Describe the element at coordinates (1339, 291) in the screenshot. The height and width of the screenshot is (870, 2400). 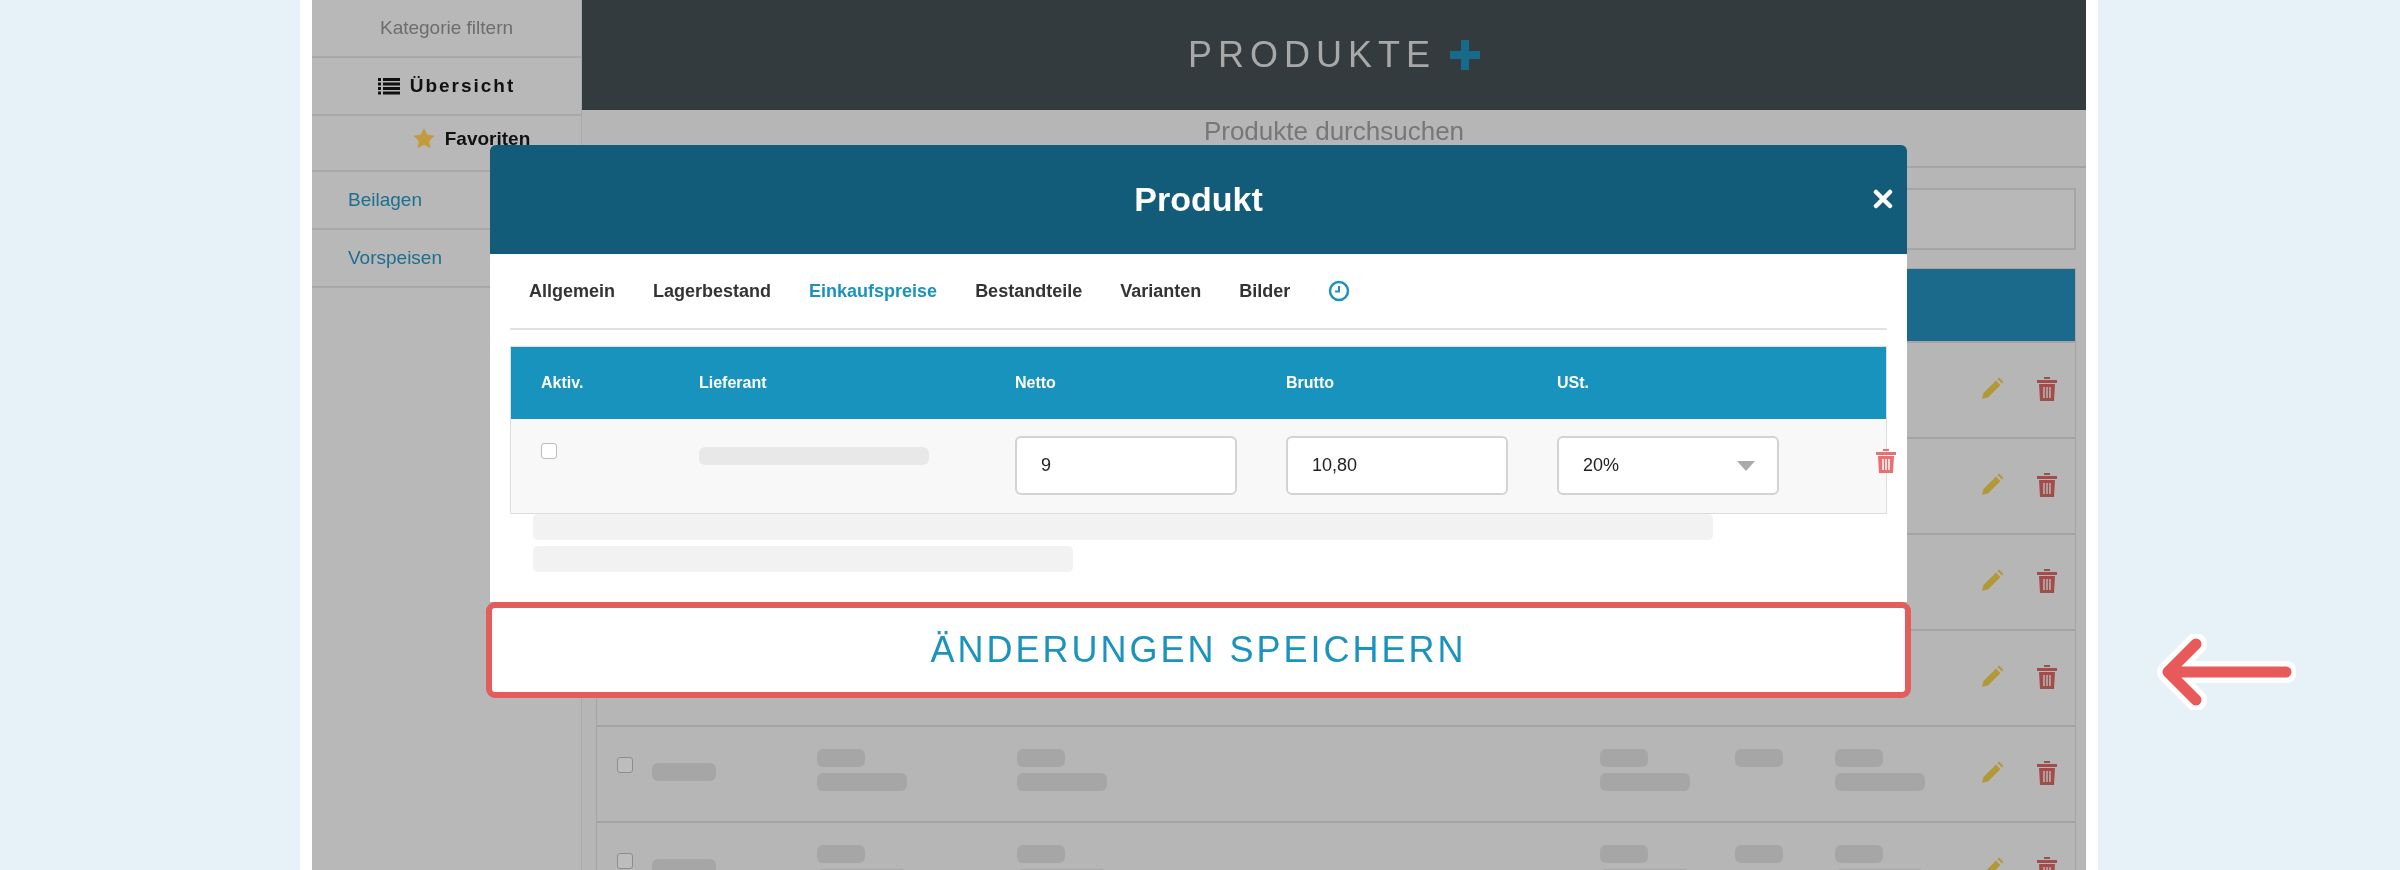
I see `clock-icon` at that location.